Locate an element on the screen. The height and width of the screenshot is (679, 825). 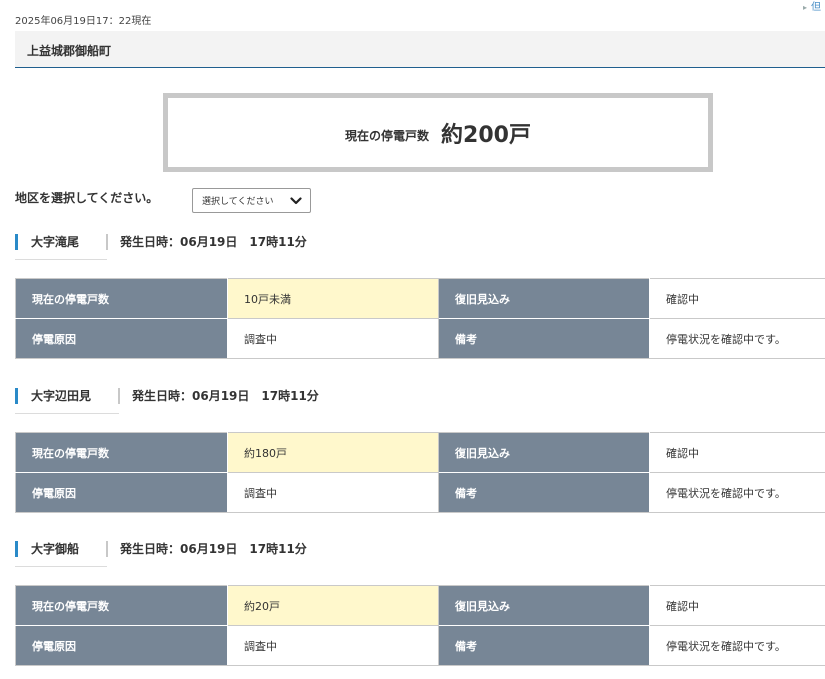
chevron-down-icon is located at coordinates (296, 201).